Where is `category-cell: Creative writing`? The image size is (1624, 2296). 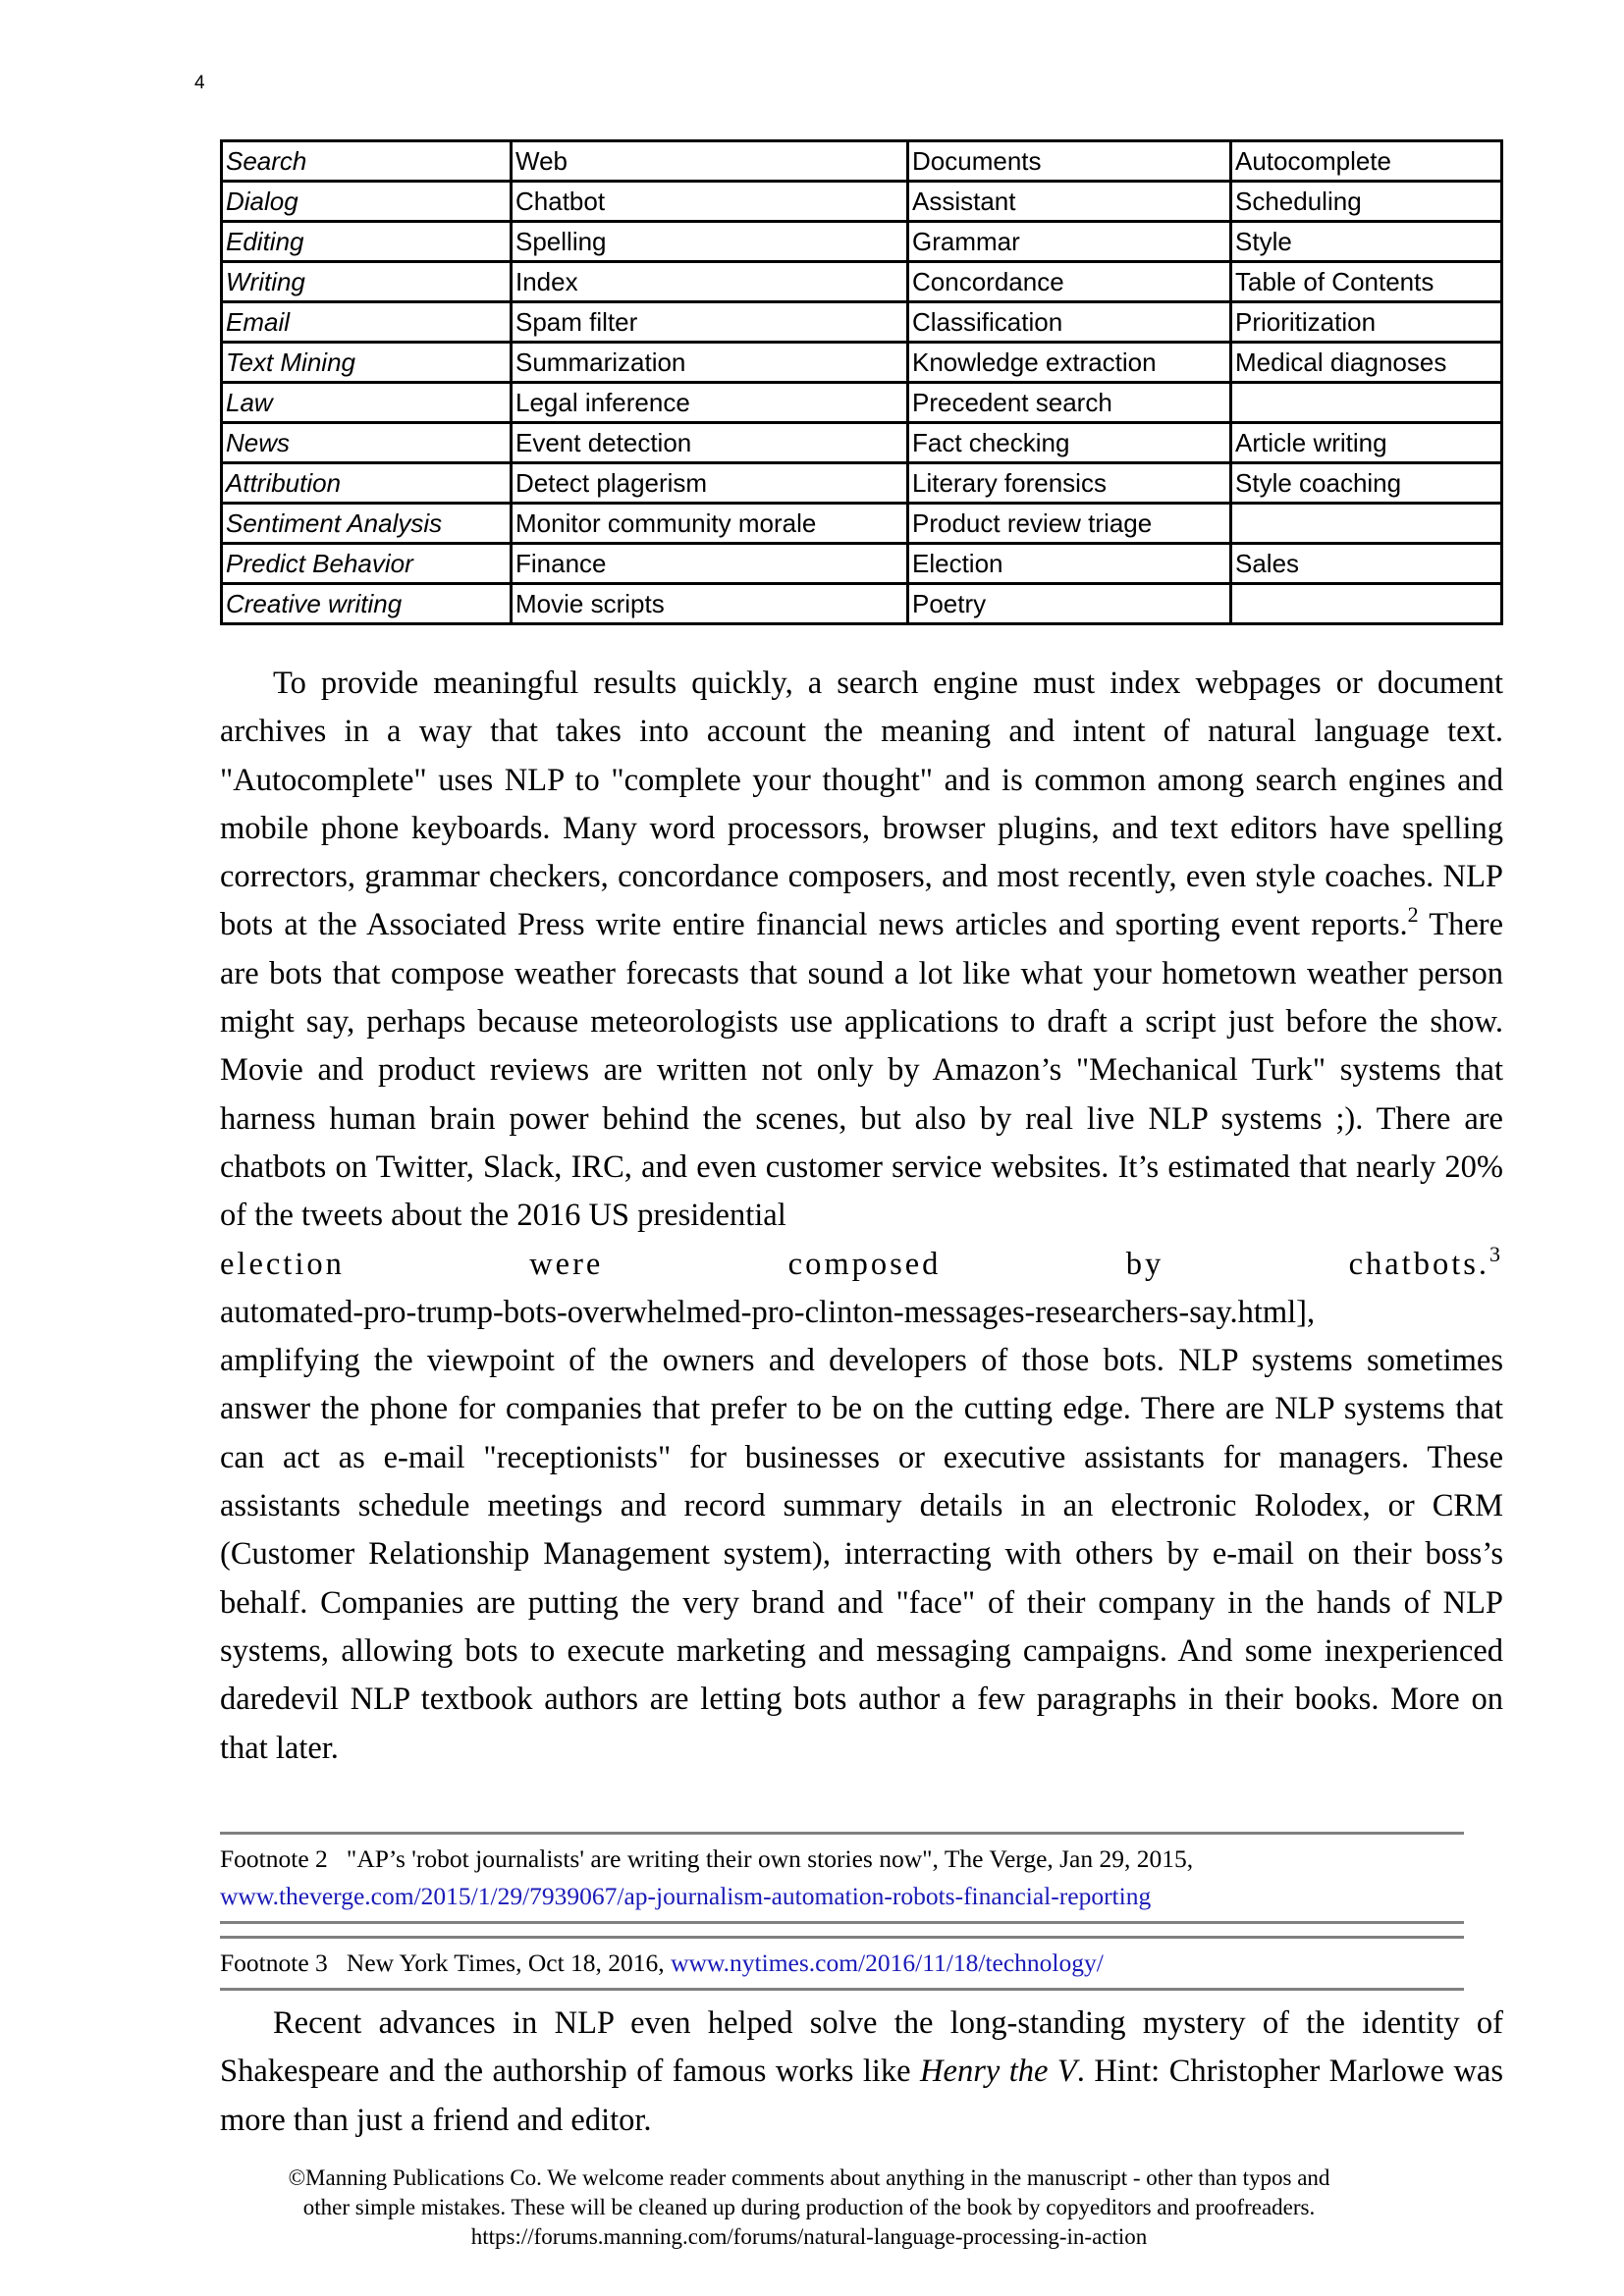 category-cell: Creative writing is located at coordinates (366, 603).